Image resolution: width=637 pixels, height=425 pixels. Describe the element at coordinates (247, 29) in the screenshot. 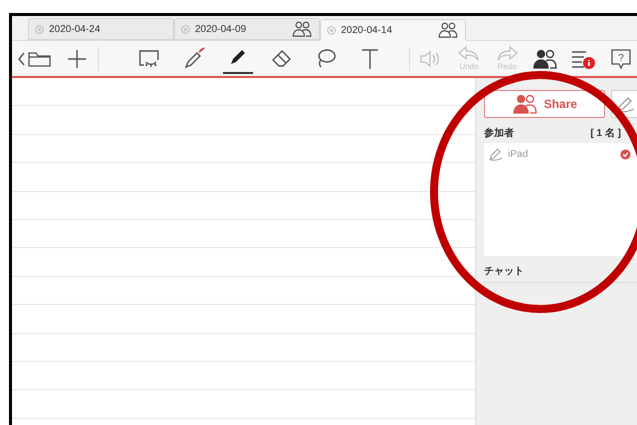

I see `tab: 2020-04-09` at that location.